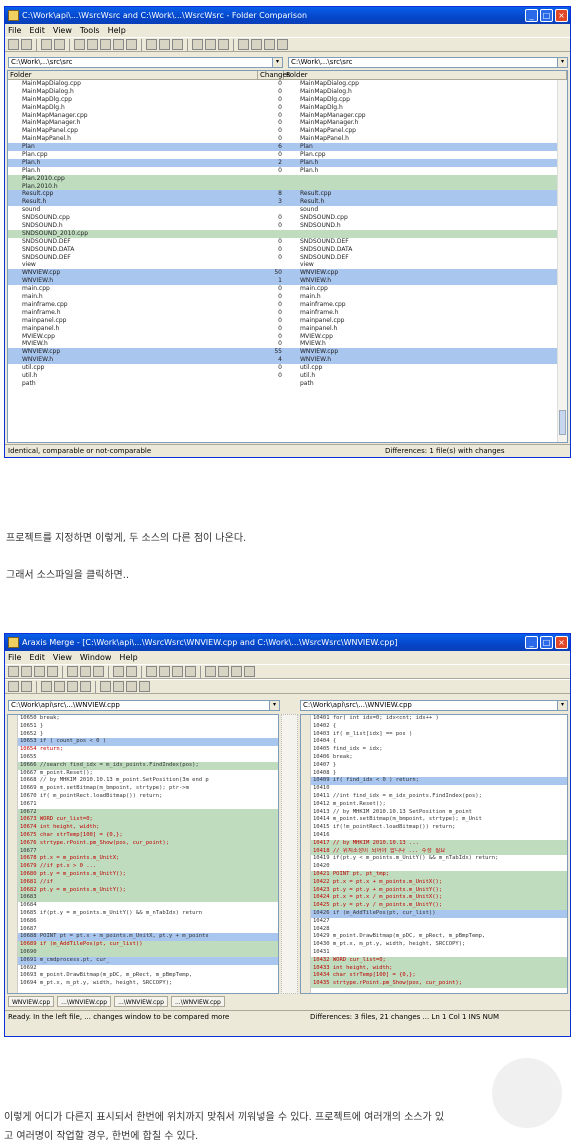 This screenshot has height=1145, width=577. Describe the element at coordinates (287, 139) in the screenshot. I see `file-row: MainMapPanel.h 0 MainMapPanel.h` at that location.